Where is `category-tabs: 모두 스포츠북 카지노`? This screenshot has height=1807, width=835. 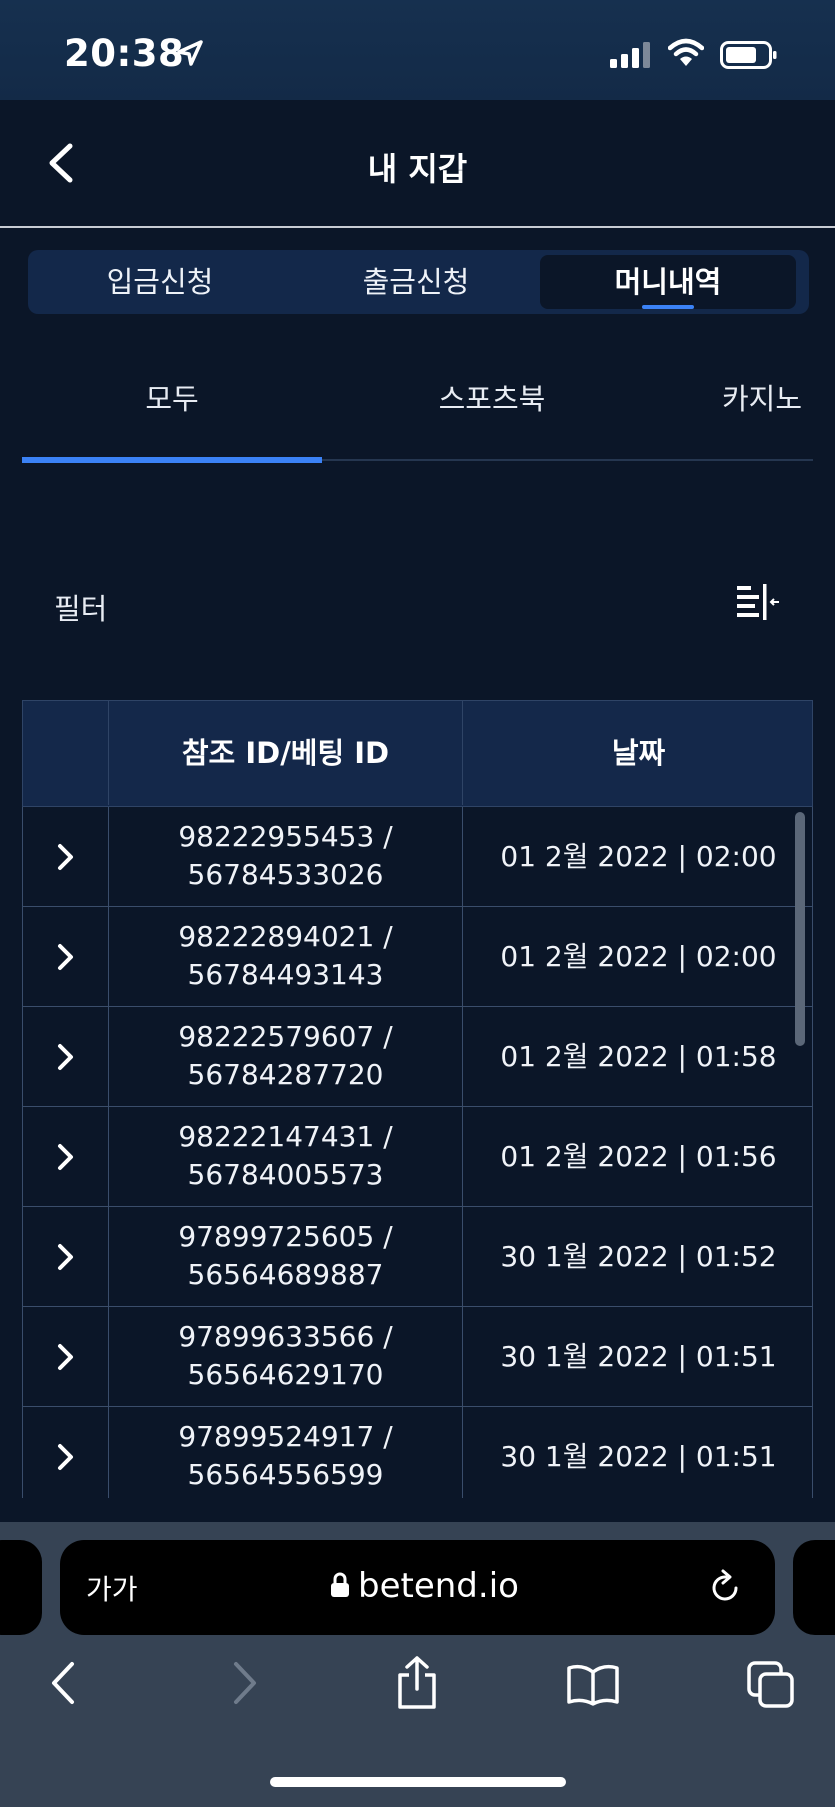
category-tabs: 모두 스포츠북 카지노 is located at coordinates (417, 417).